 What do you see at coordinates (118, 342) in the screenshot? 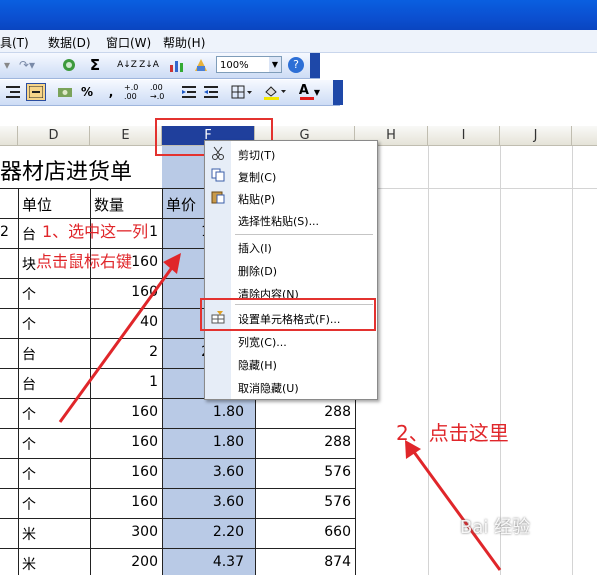
I see `arrow-line-step1` at bounding box center [118, 342].